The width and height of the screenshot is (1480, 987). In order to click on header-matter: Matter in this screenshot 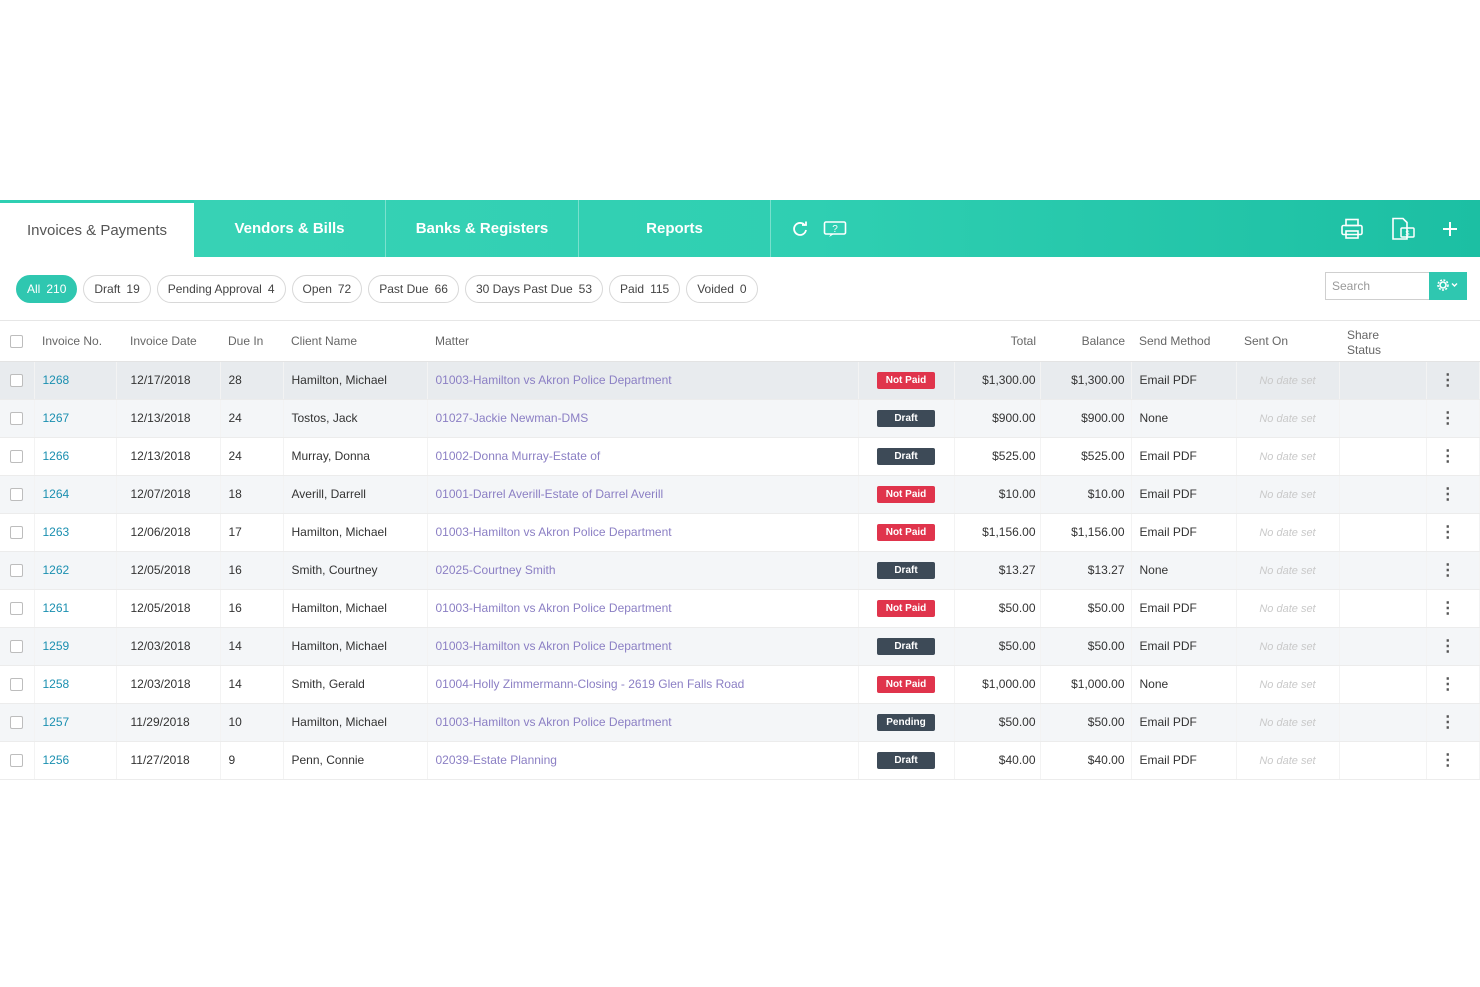, I will do `click(642, 341)`.